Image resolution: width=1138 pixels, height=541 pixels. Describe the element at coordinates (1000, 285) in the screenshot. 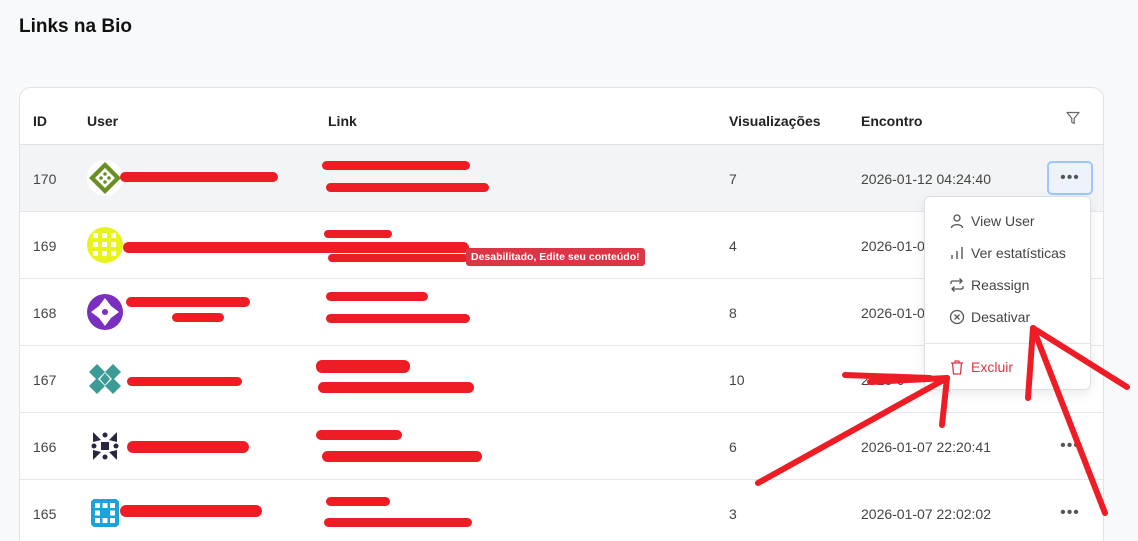

I see `menu-item-label: Reassign` at that location.